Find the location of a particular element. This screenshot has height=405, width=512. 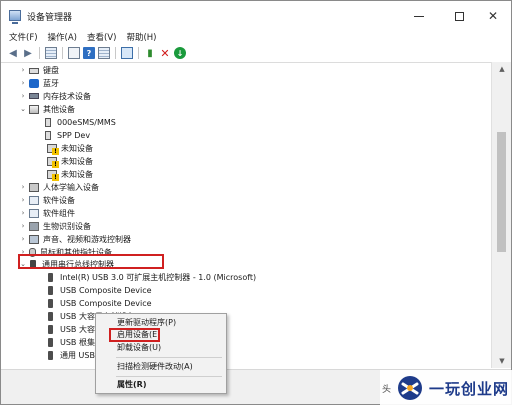

tree-node-label: 000eSMS/MMS is located at coordinates (86, 122).